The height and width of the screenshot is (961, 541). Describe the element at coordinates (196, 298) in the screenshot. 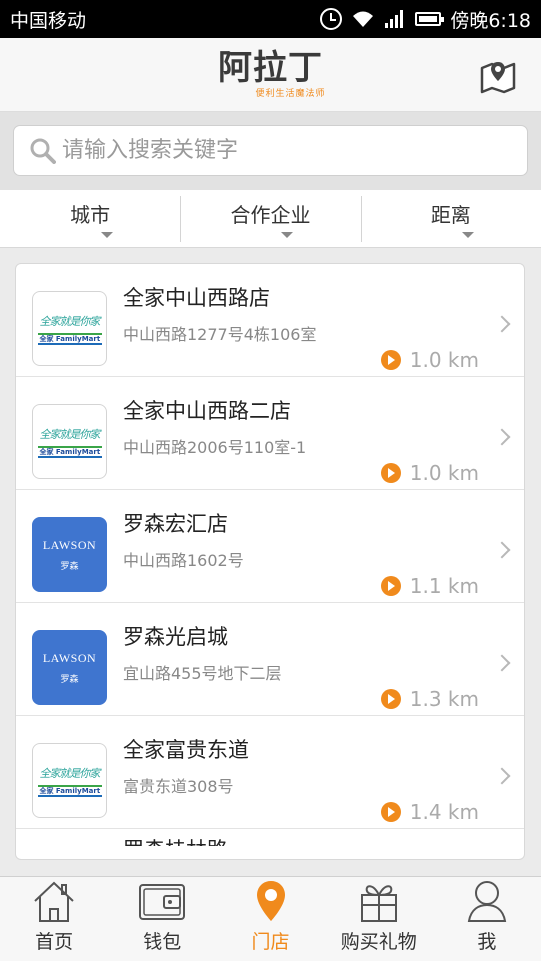

I see `store-name: 全家中山西路店` at that location.